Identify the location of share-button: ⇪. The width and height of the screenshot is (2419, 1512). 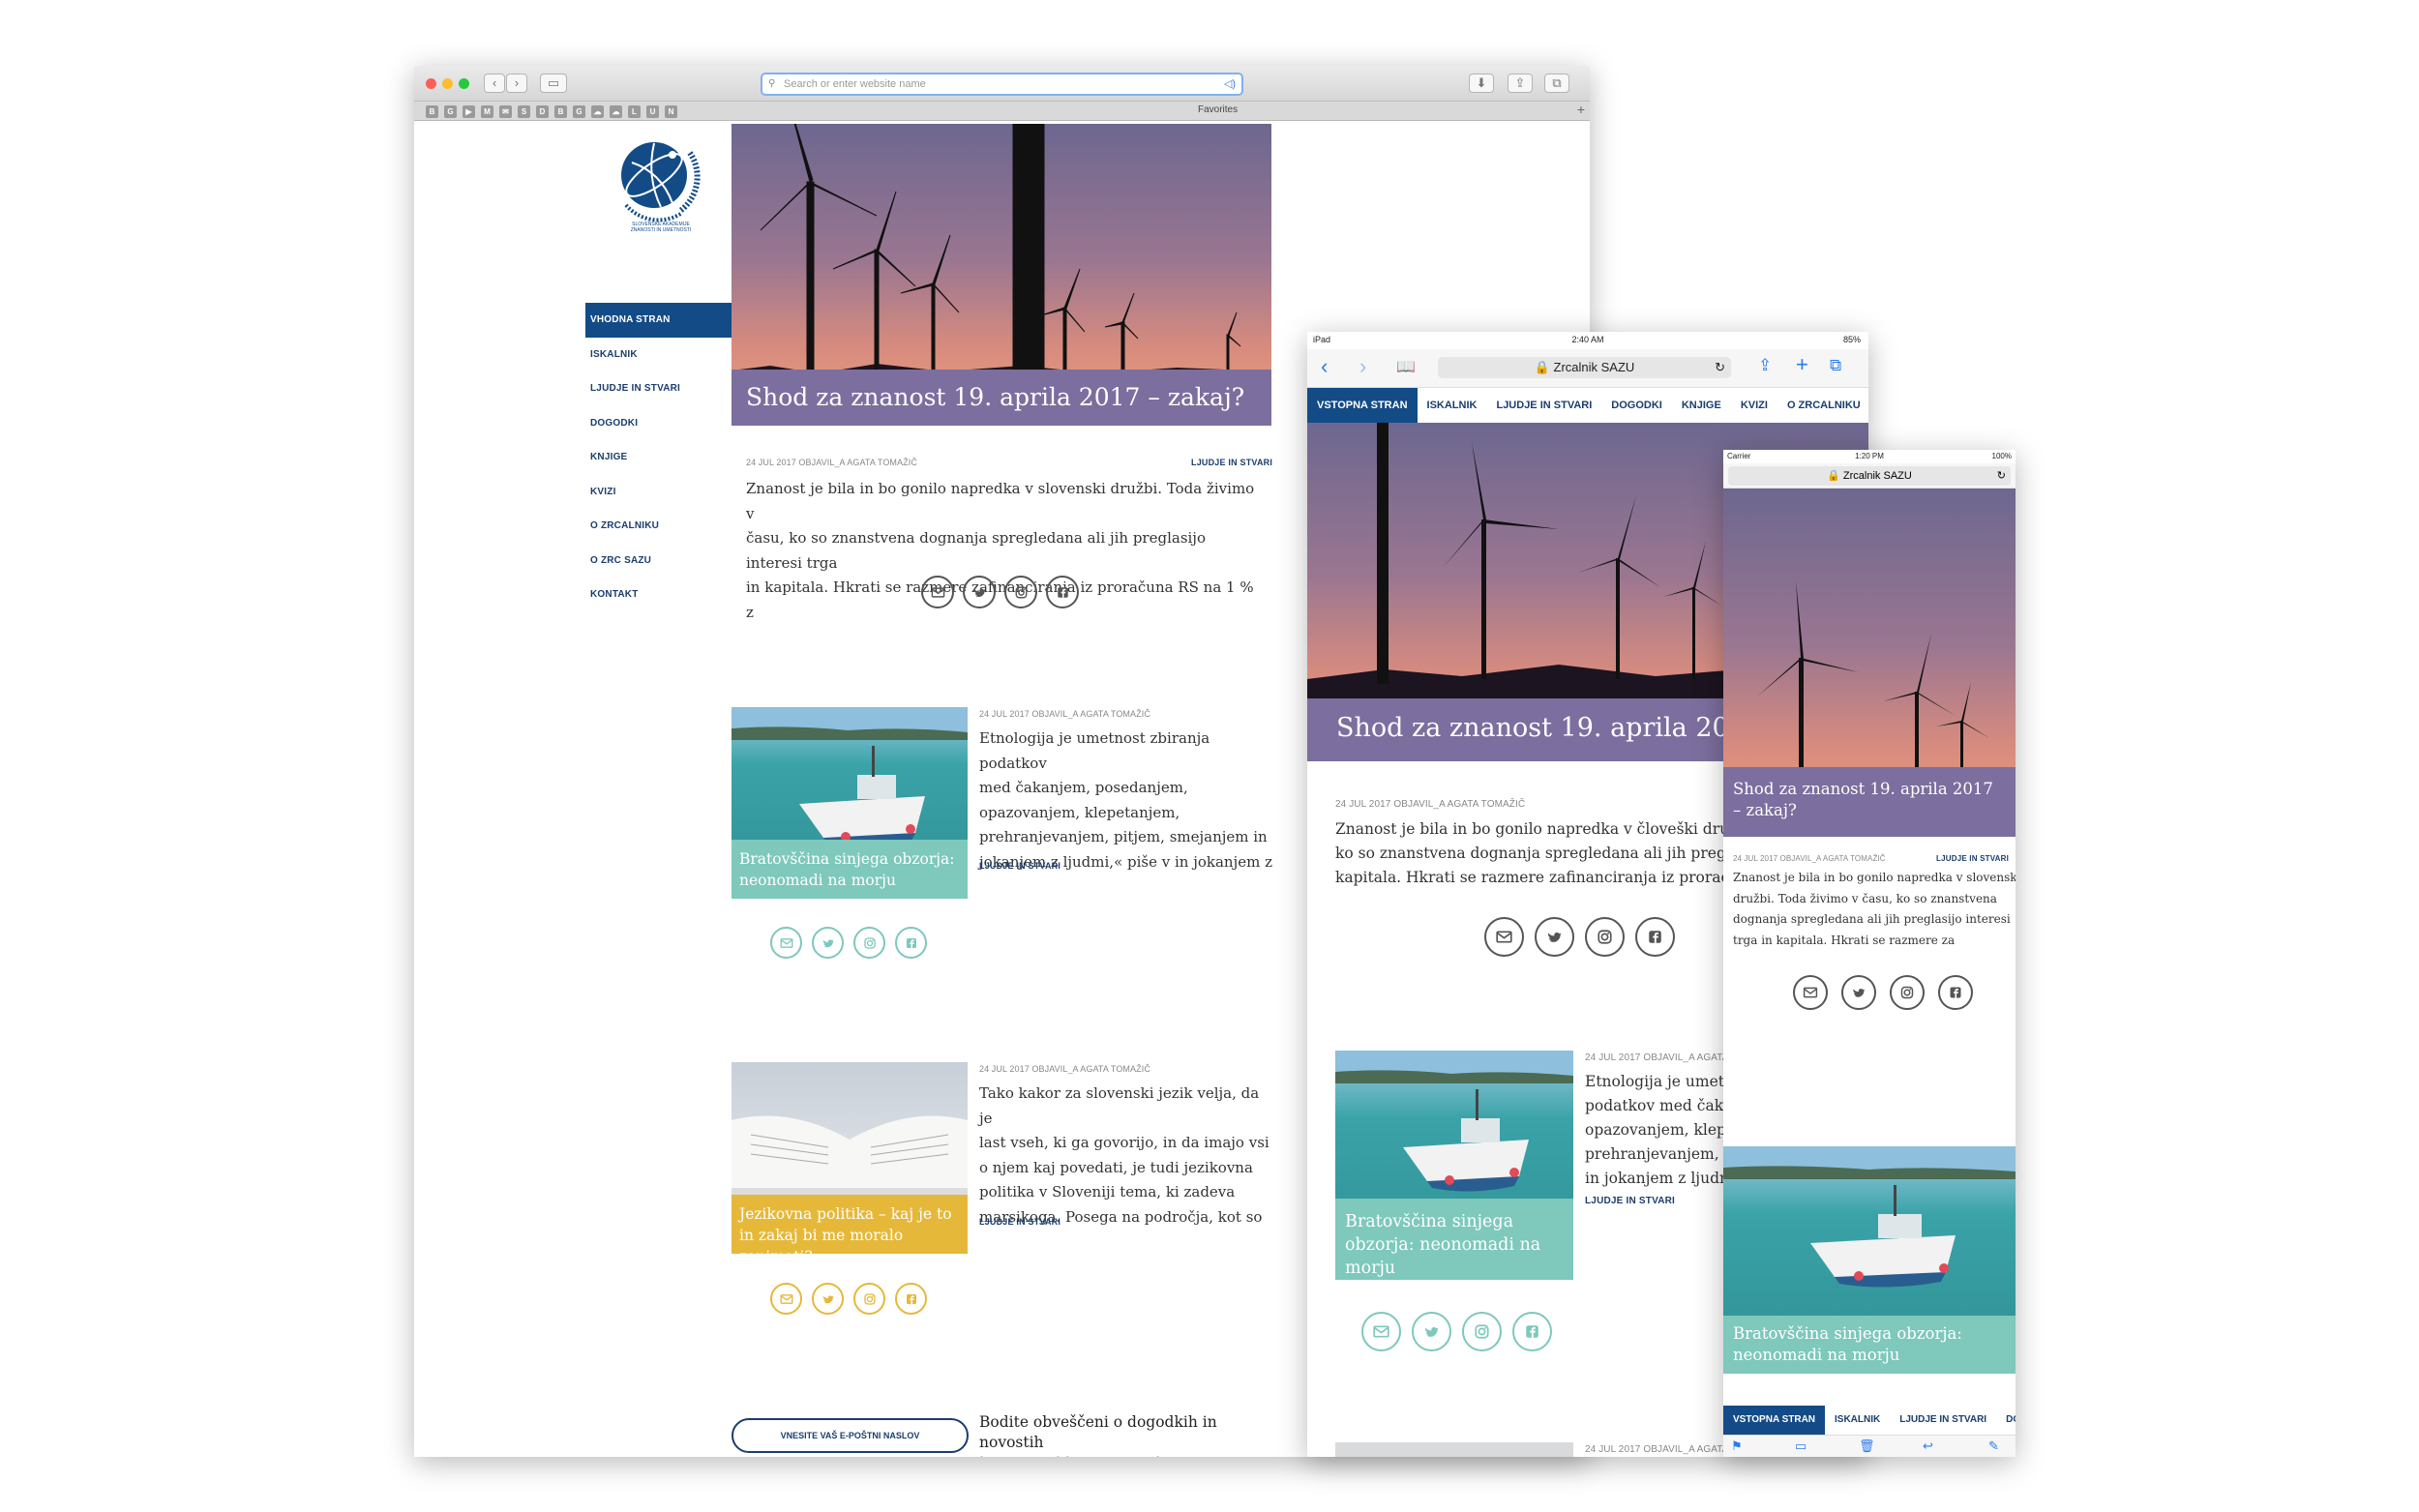
(1521, 84).